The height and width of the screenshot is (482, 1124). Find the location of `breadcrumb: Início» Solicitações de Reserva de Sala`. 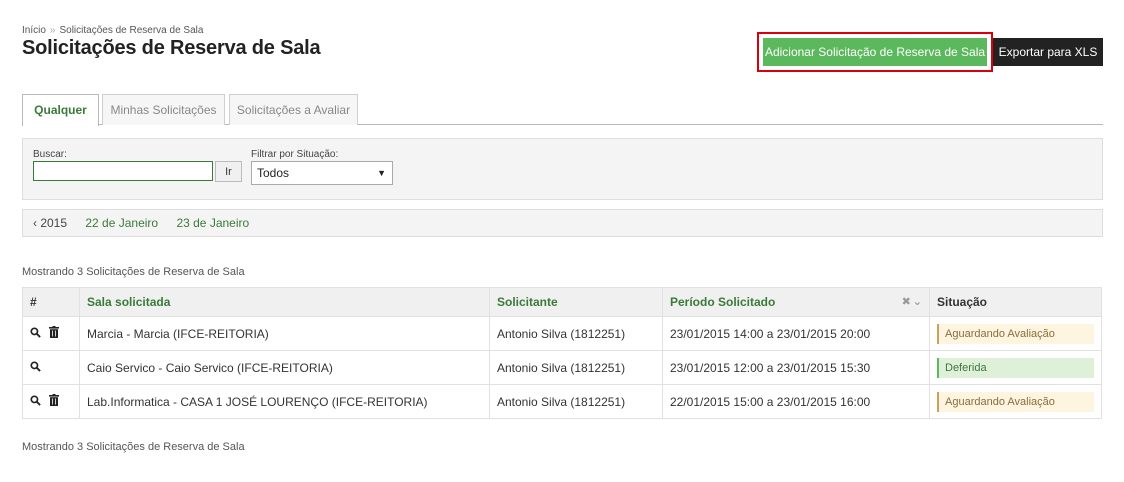

breadcrumb: Início» Solicitações de Reserva de Sala is located at coordinates (112, 30).